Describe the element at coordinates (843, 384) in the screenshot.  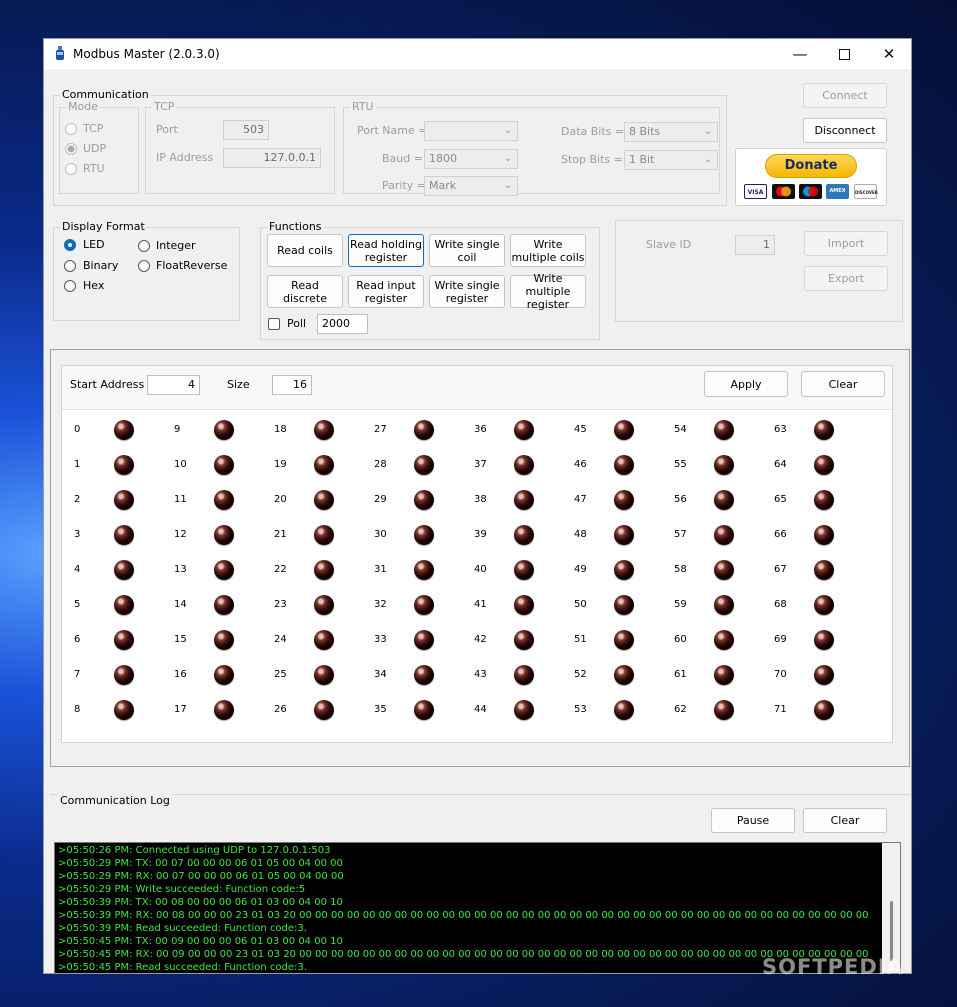
I see `grid-clear-button: Clear` at that location.